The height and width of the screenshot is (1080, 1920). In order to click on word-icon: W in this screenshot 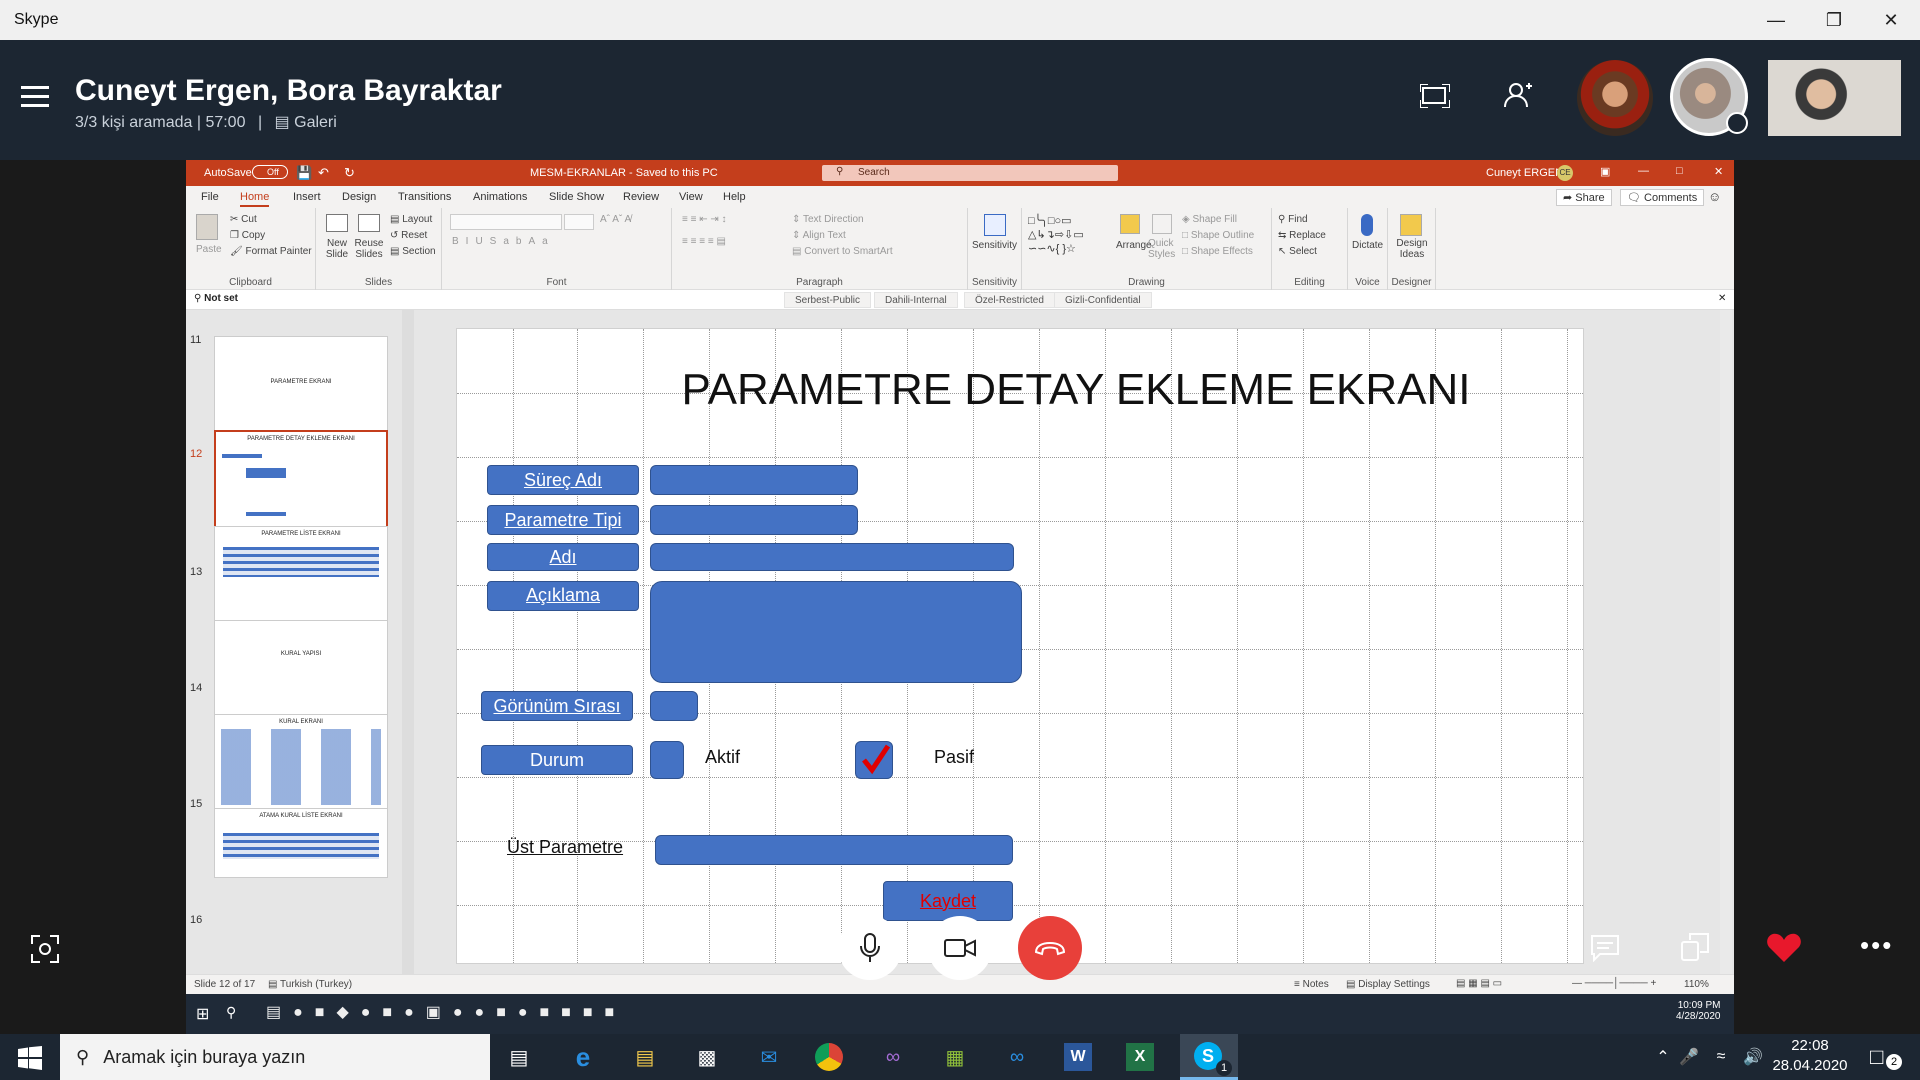, I will do `click(1078, 1057)`.